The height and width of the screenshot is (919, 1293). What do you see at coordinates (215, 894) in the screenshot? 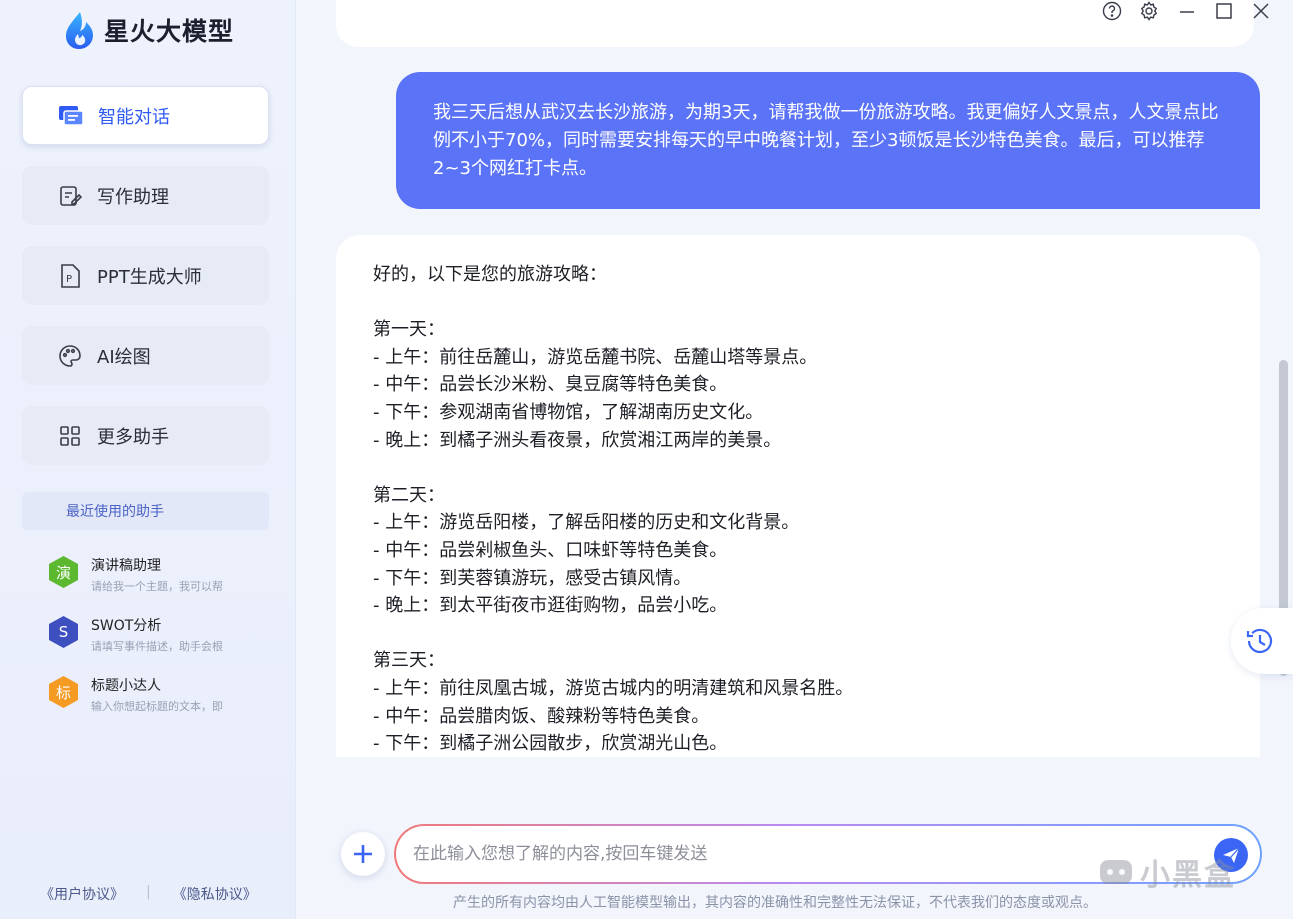
I see `privacy-link: 《隐私协议》` at bounding box center [215, 894].